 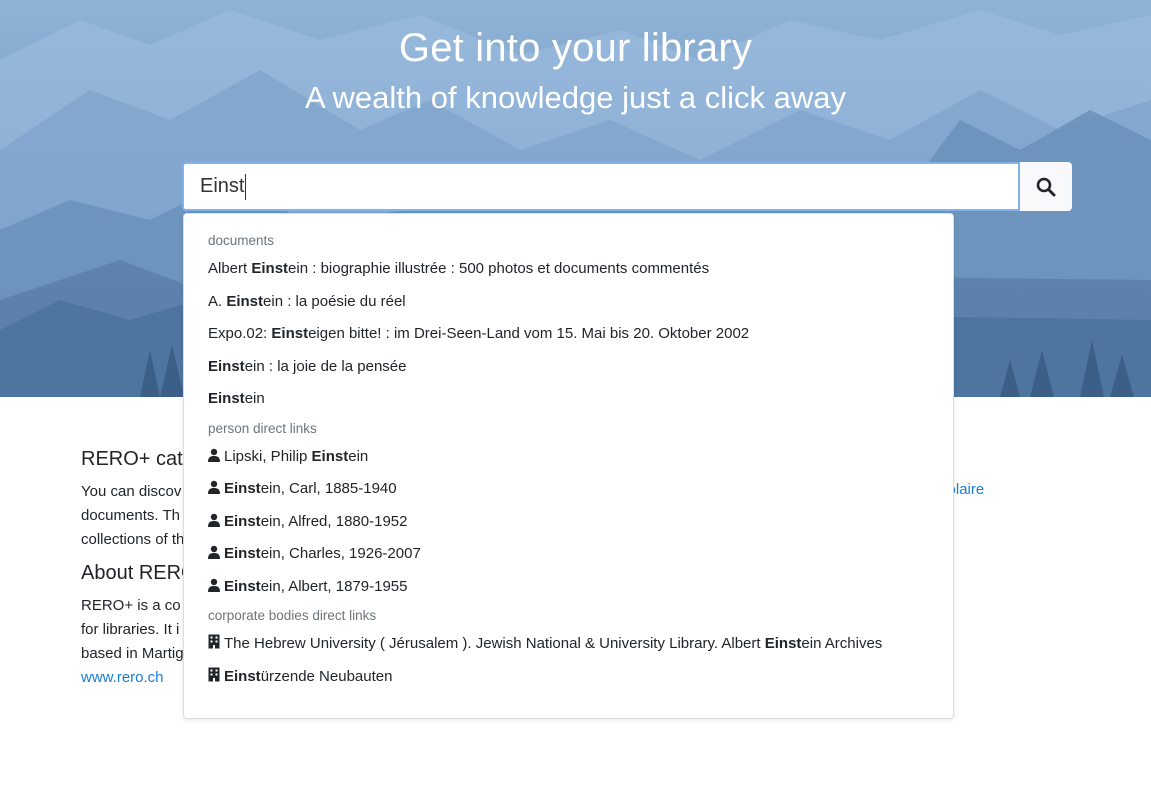 I want to click on search-button, so click(x=1046, y=186).